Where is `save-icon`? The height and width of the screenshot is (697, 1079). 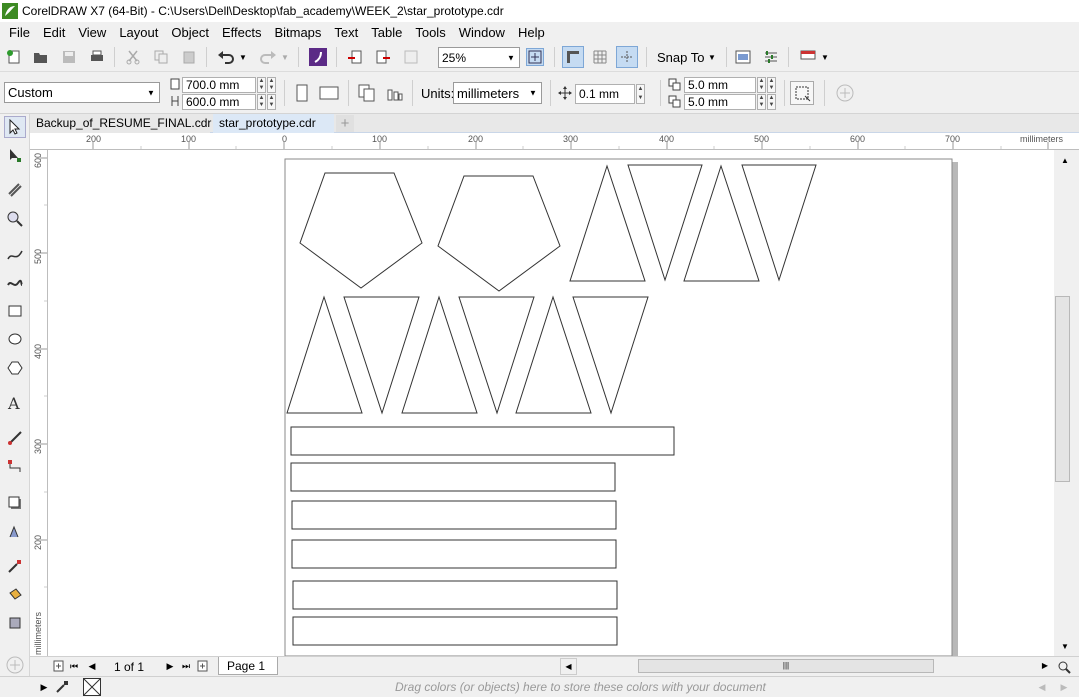
save-icon is located at coordinates (69, 57).